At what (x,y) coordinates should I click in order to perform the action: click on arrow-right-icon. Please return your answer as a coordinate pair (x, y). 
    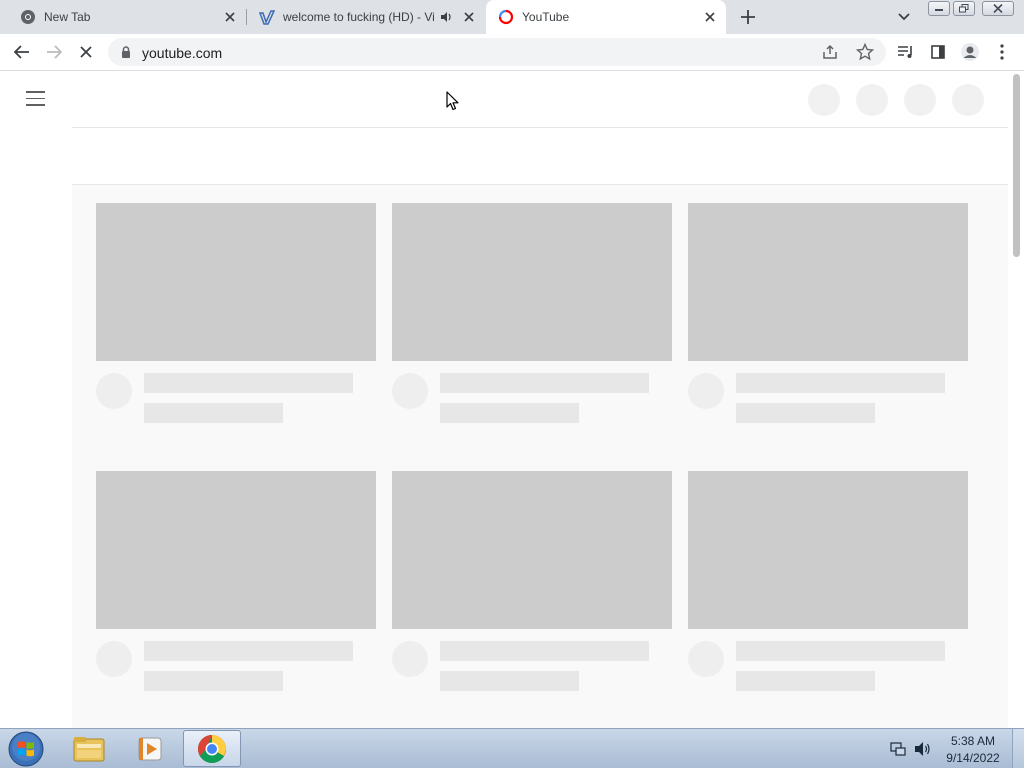
    Looking at the image, I should click on (54, 52).